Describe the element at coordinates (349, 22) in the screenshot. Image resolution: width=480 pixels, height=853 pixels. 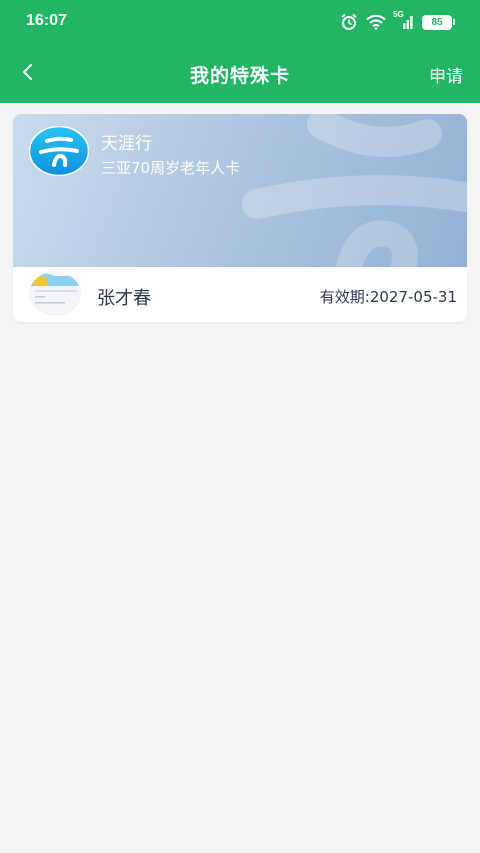
I see `alarm-clock-icon` at that location.